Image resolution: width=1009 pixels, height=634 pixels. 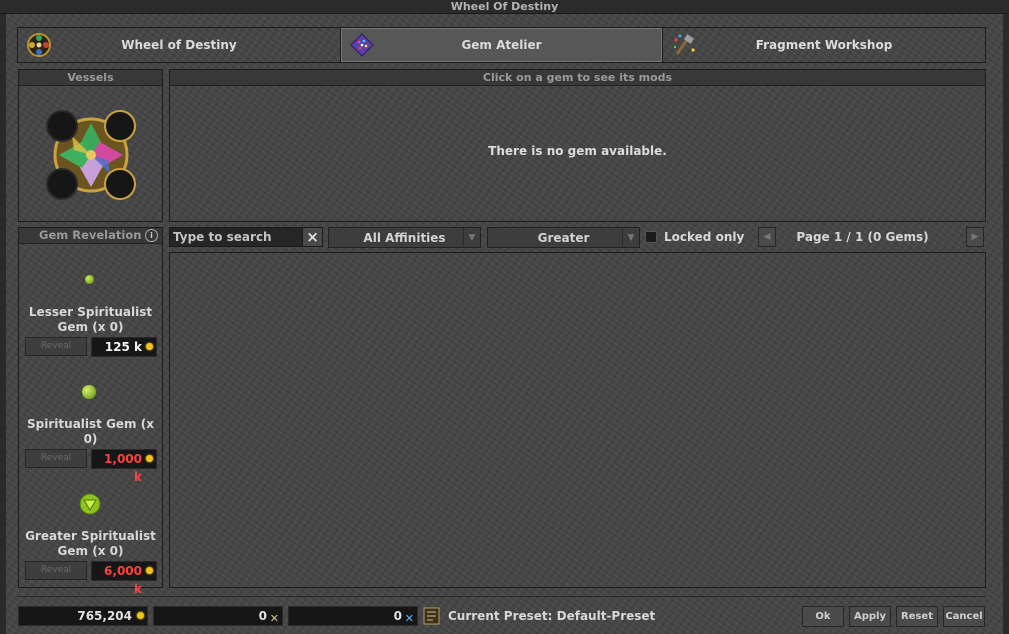 I want to click on greater-fragments-value: 0, so click(x=397, y=616).